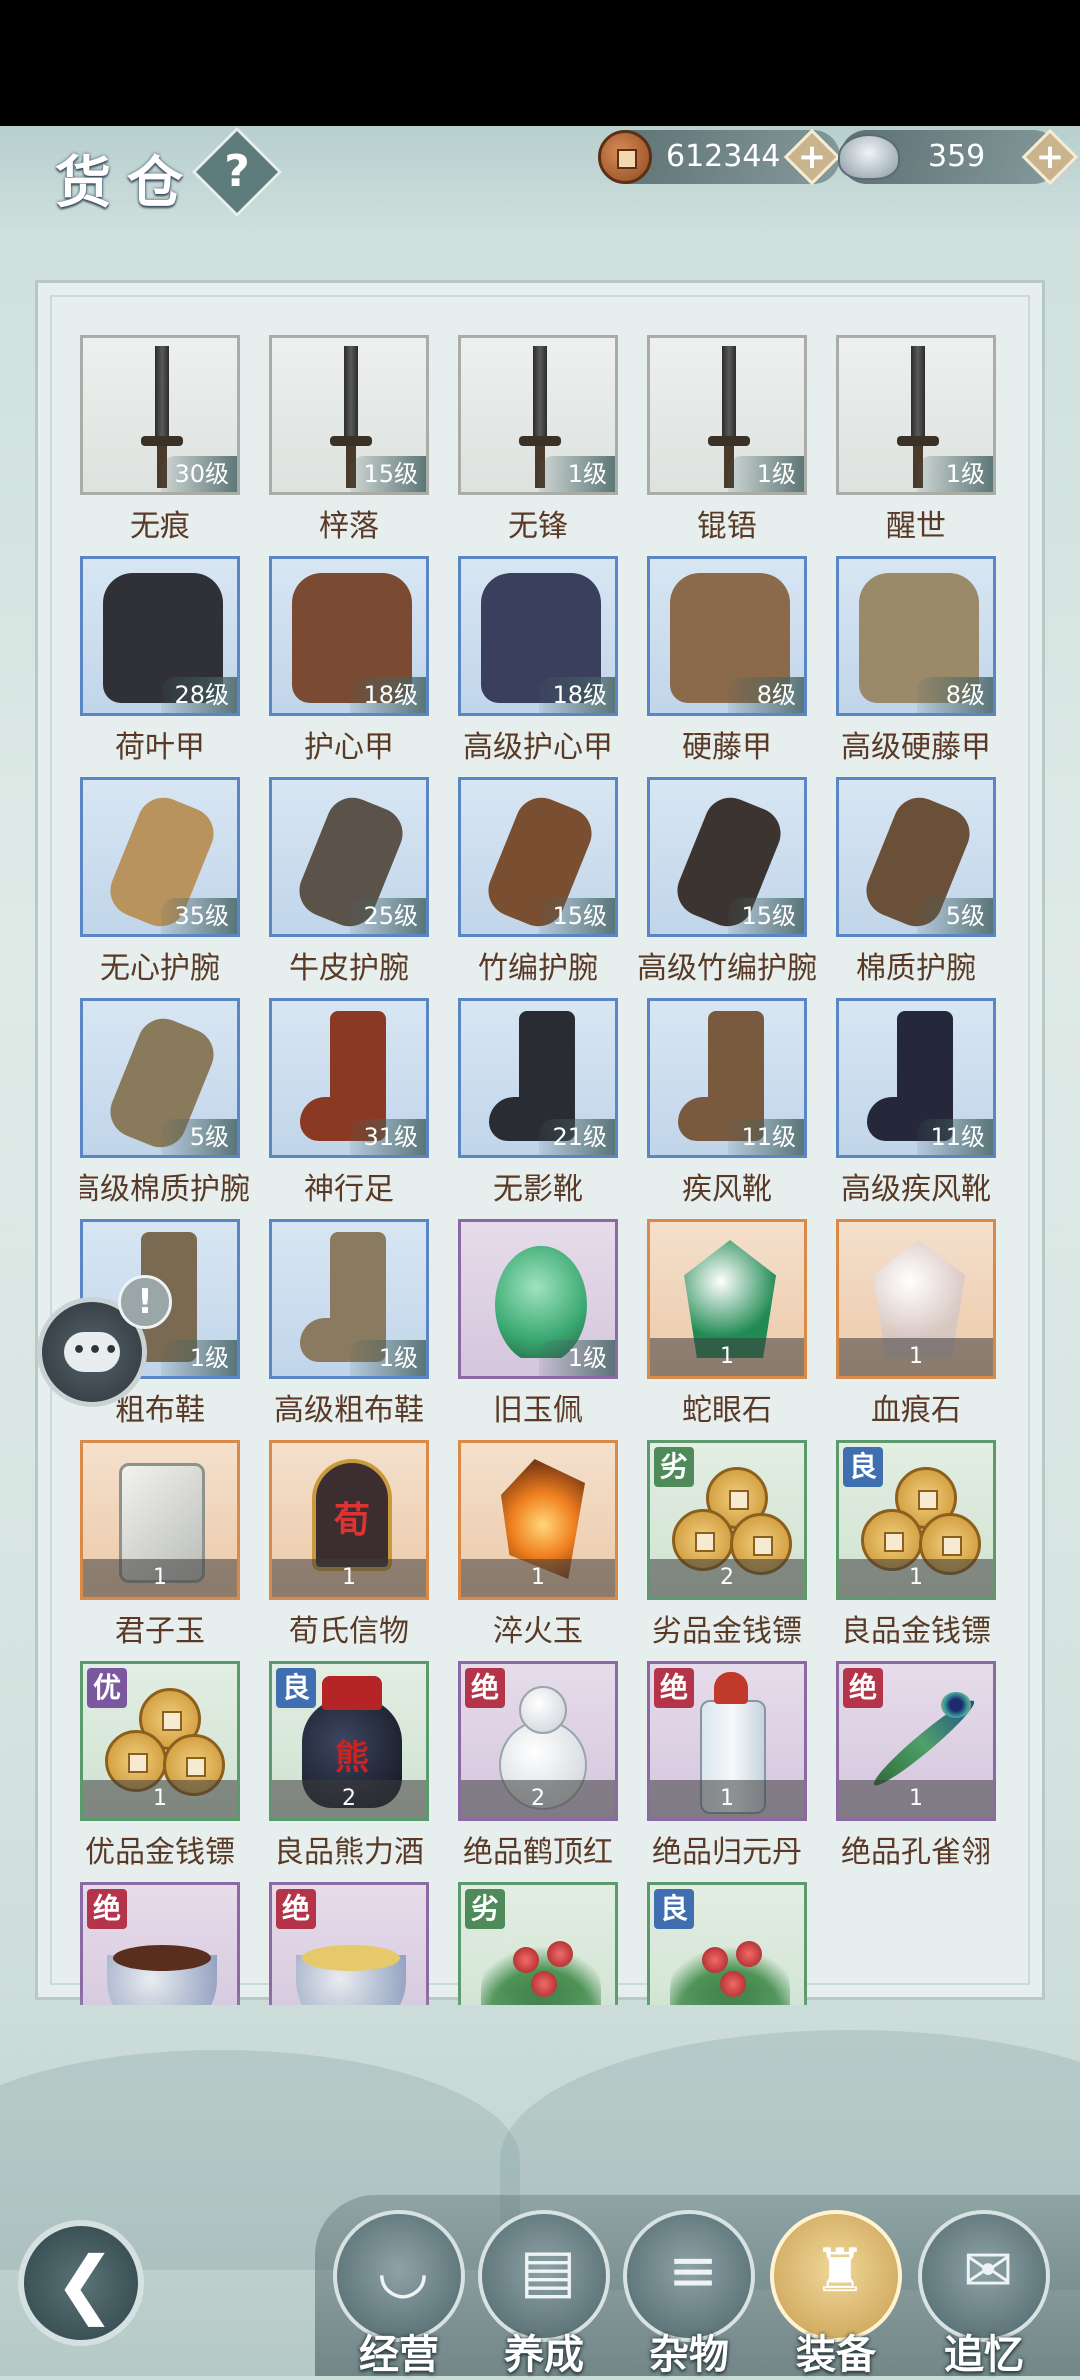 The height and width of the screenshot is (2380, 1080). Describe the element at coordinates (296, 1909) in the screenshot. I see `quality-badge: 绝` at that location.